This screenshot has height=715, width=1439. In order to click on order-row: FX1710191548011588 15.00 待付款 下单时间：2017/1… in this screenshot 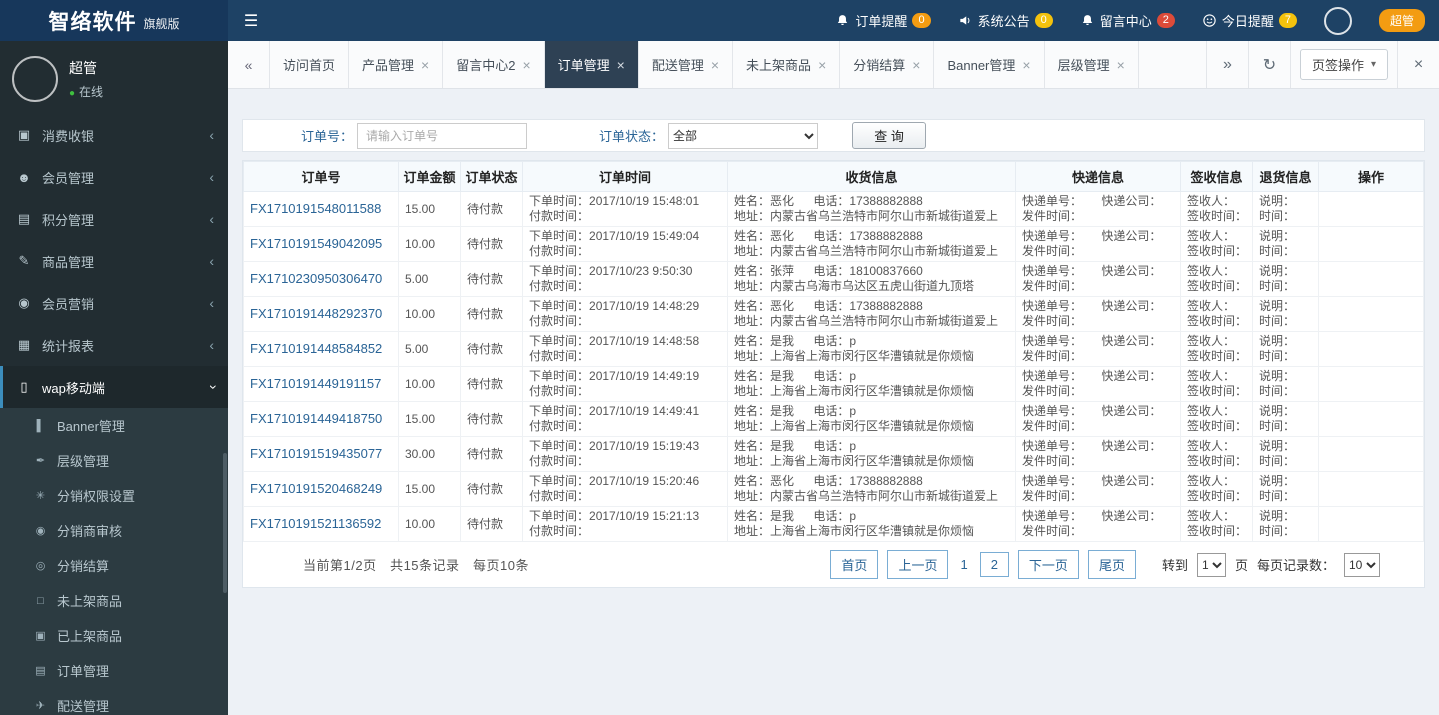, I will do `click(833, 209)`.